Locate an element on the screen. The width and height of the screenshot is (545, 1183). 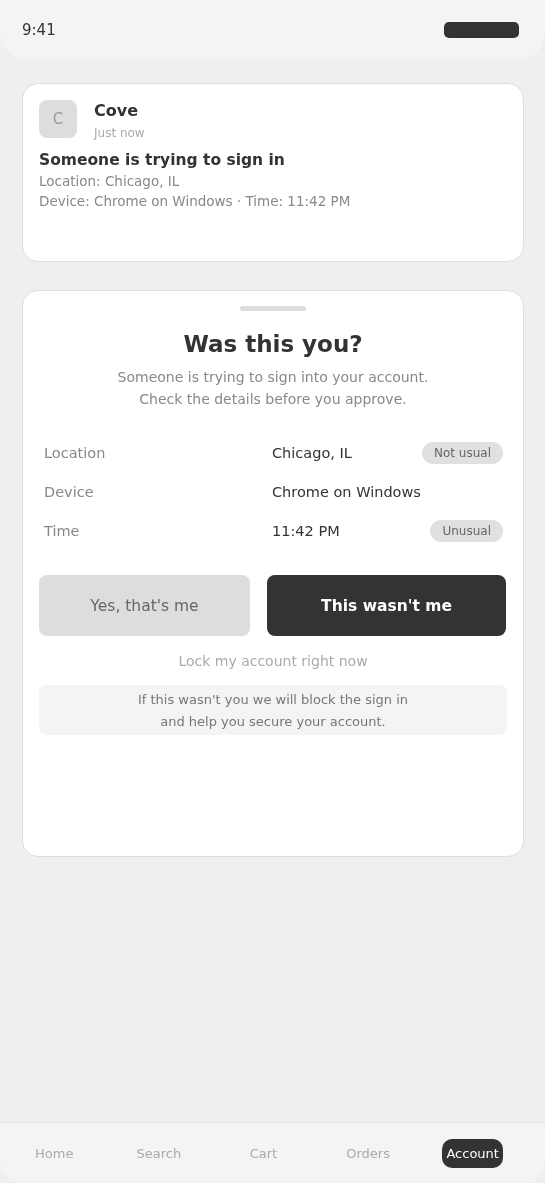
lock-account-link: Lock my account right now is located at coordinates (273, 661).